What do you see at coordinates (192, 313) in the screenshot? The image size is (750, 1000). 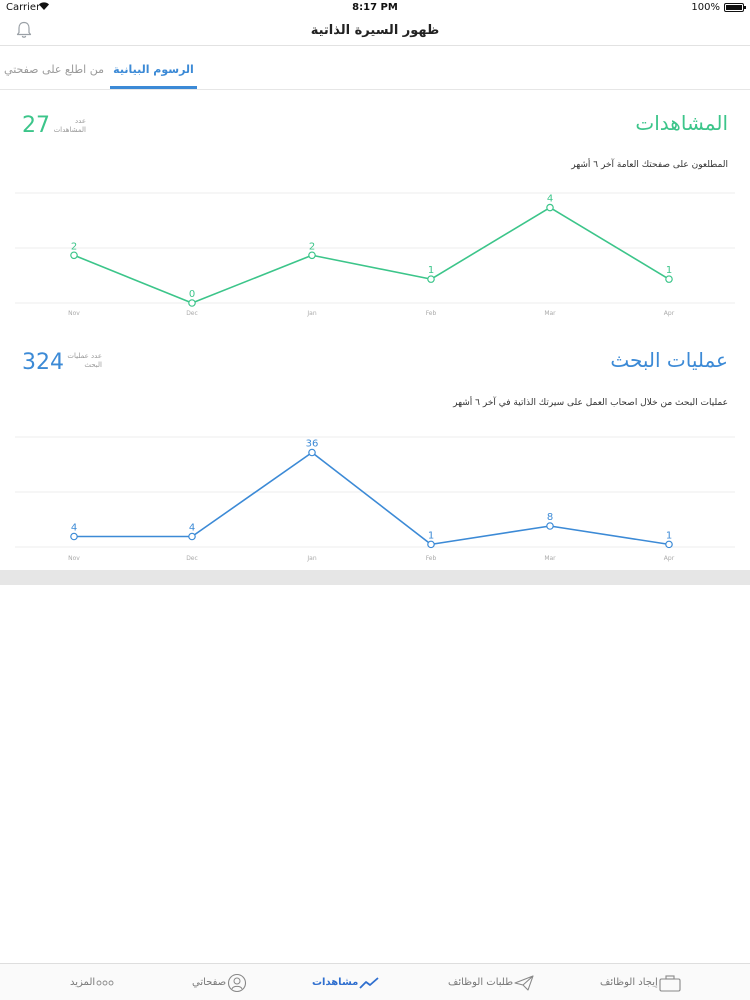 I see `views-x-tick-label: Dec` at bounding box center [192, 313].